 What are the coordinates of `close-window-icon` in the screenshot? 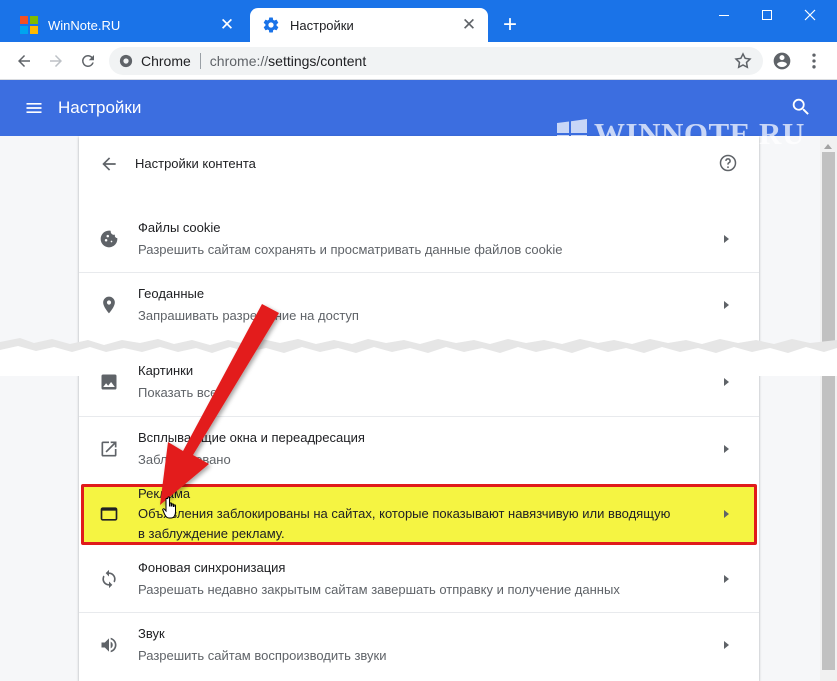 It's located at (810, 15).